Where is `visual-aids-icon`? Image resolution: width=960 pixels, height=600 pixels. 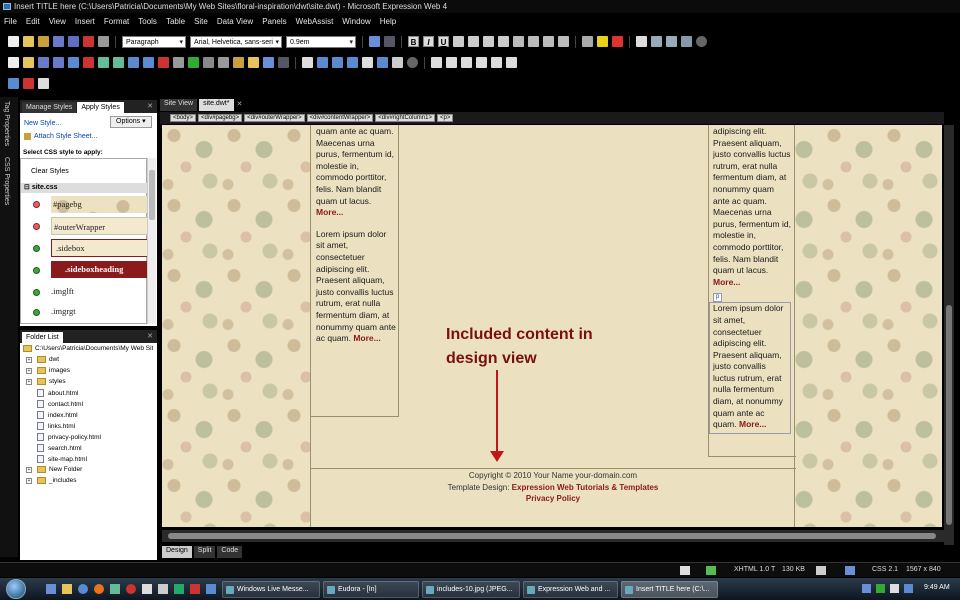
visual-aids-icon is located at coordinates (685, 570).